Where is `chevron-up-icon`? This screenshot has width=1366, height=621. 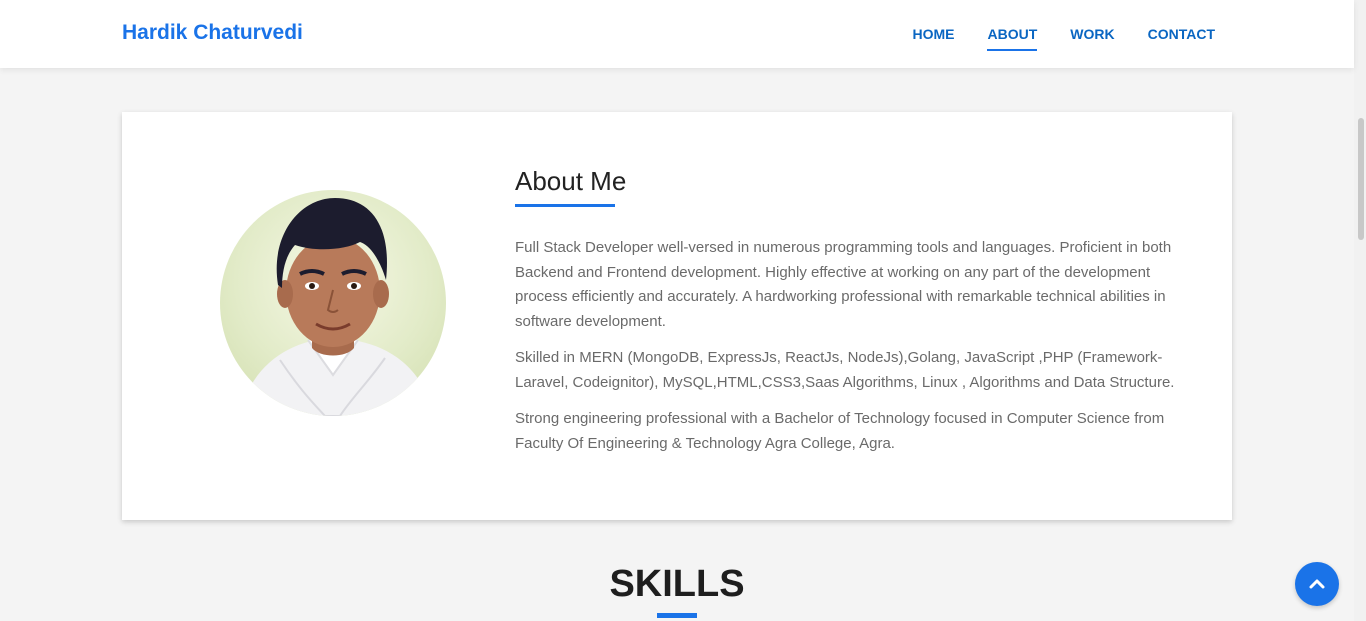 chevron-up-icon is located at coordinates (1317, 584).